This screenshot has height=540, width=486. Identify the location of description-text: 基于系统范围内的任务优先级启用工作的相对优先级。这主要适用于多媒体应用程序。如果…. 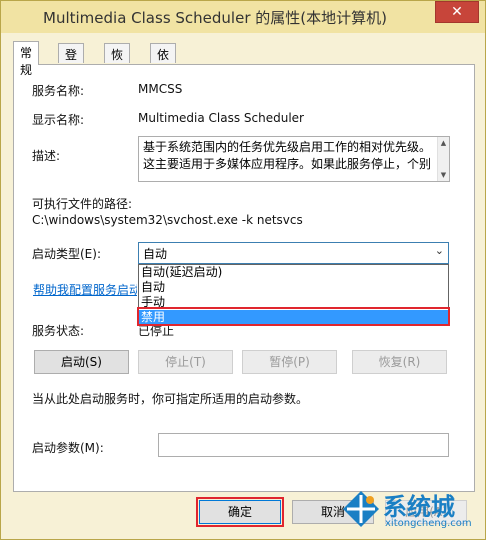
(287, 155).